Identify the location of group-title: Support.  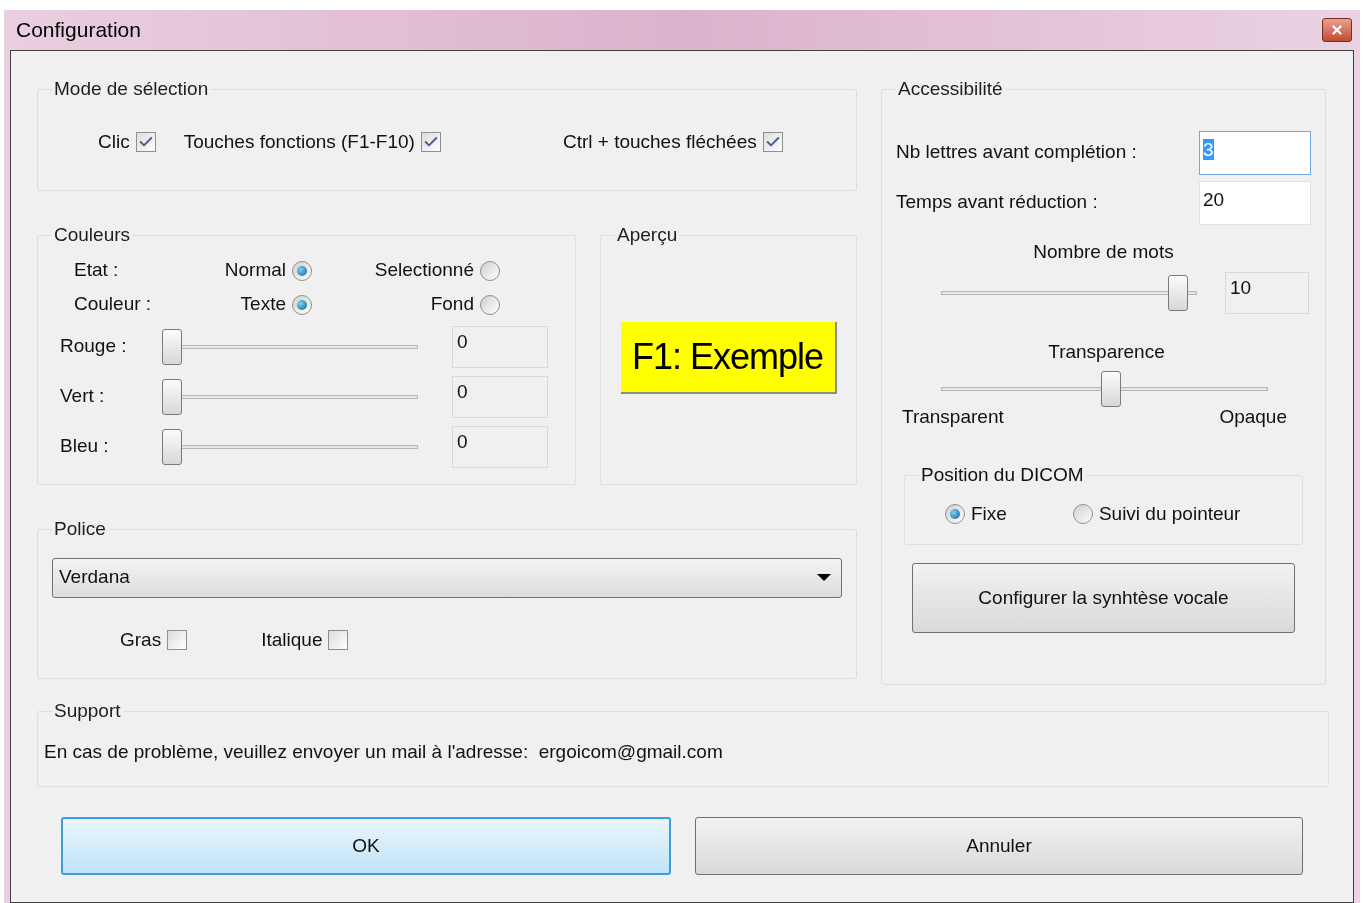
(87, 711).